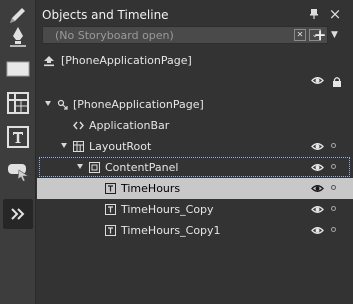 The width and height of the screenshot is (353, 304). What do you see at coordinates (167, 209) in the screenshot?
I see `tree-item-label: TimeHours_Copy` at bounding box center [167, 209].